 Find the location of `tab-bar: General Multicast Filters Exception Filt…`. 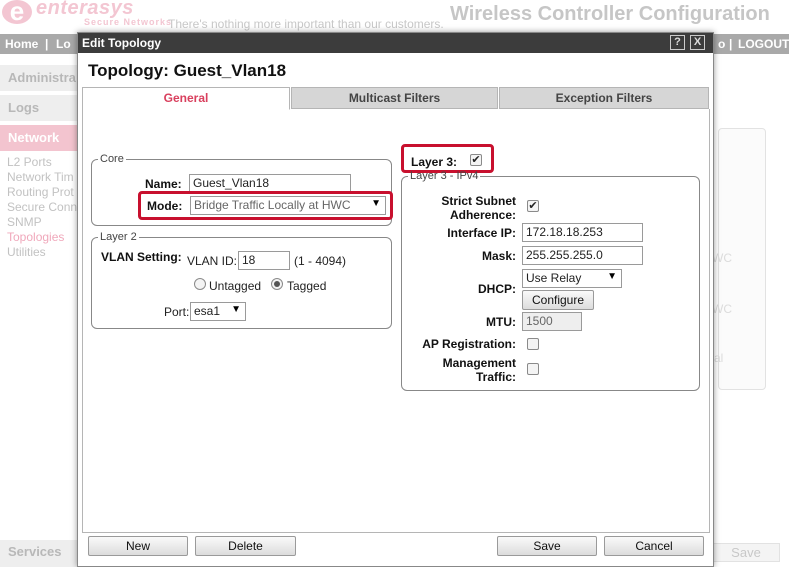

tab-bar: General Multicast Filters Exception Filt… is located at coordinates (396, 98).